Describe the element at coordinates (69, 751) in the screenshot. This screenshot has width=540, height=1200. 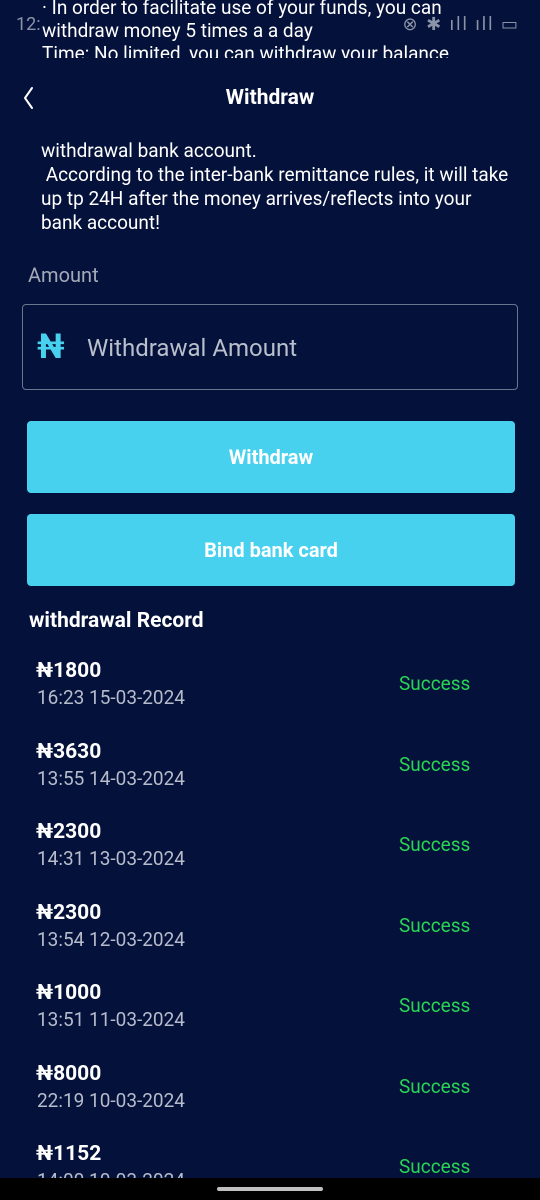
I see `record-amount: ₦3630` at that location.